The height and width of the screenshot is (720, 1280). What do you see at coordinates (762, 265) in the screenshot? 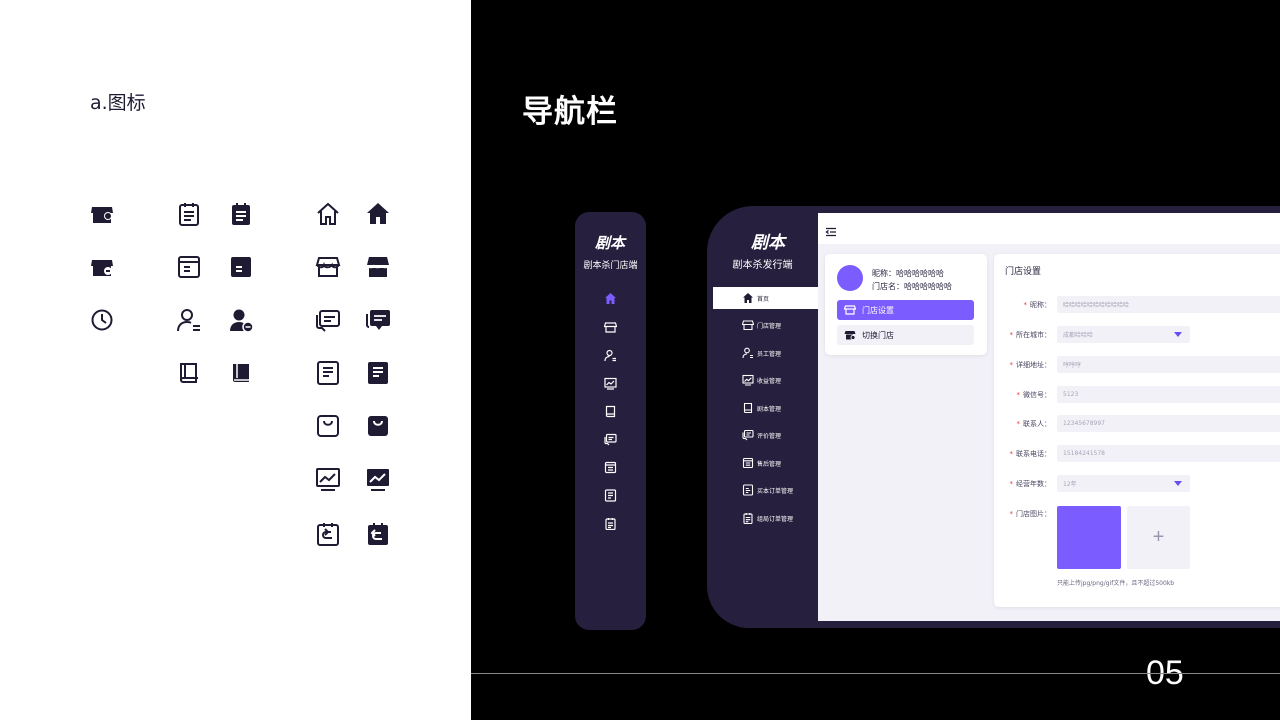
I see `sidebar-brand-title: 剧本杀发行端` at bounding box center [762, 265].